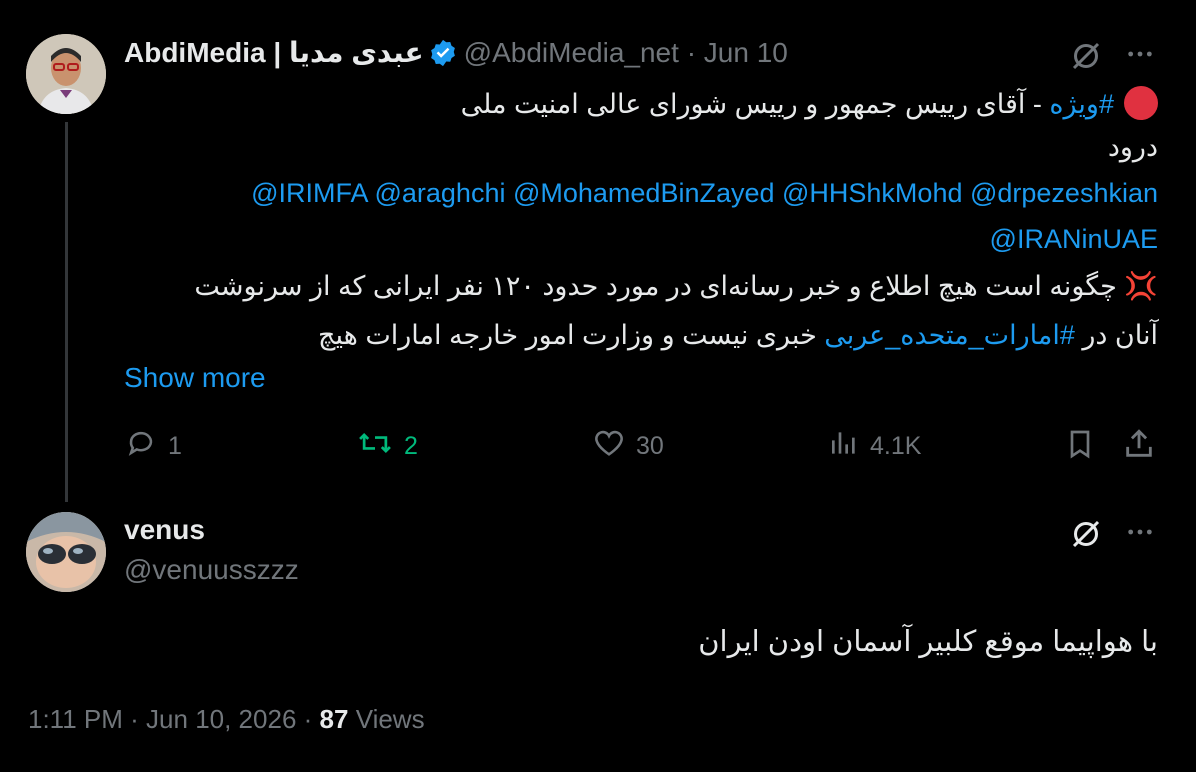 This screenshot has width=1196, height=772. I want to click on like-count: 30, so click(650, 446).